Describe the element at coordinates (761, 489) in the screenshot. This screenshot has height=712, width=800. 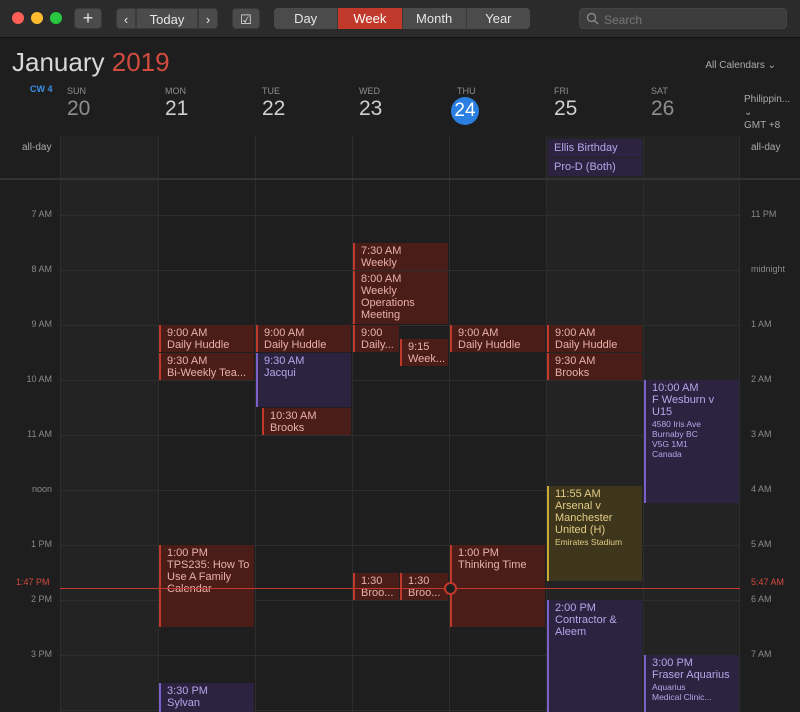
I see `hour-label-secondary: 4 AM` at that location.